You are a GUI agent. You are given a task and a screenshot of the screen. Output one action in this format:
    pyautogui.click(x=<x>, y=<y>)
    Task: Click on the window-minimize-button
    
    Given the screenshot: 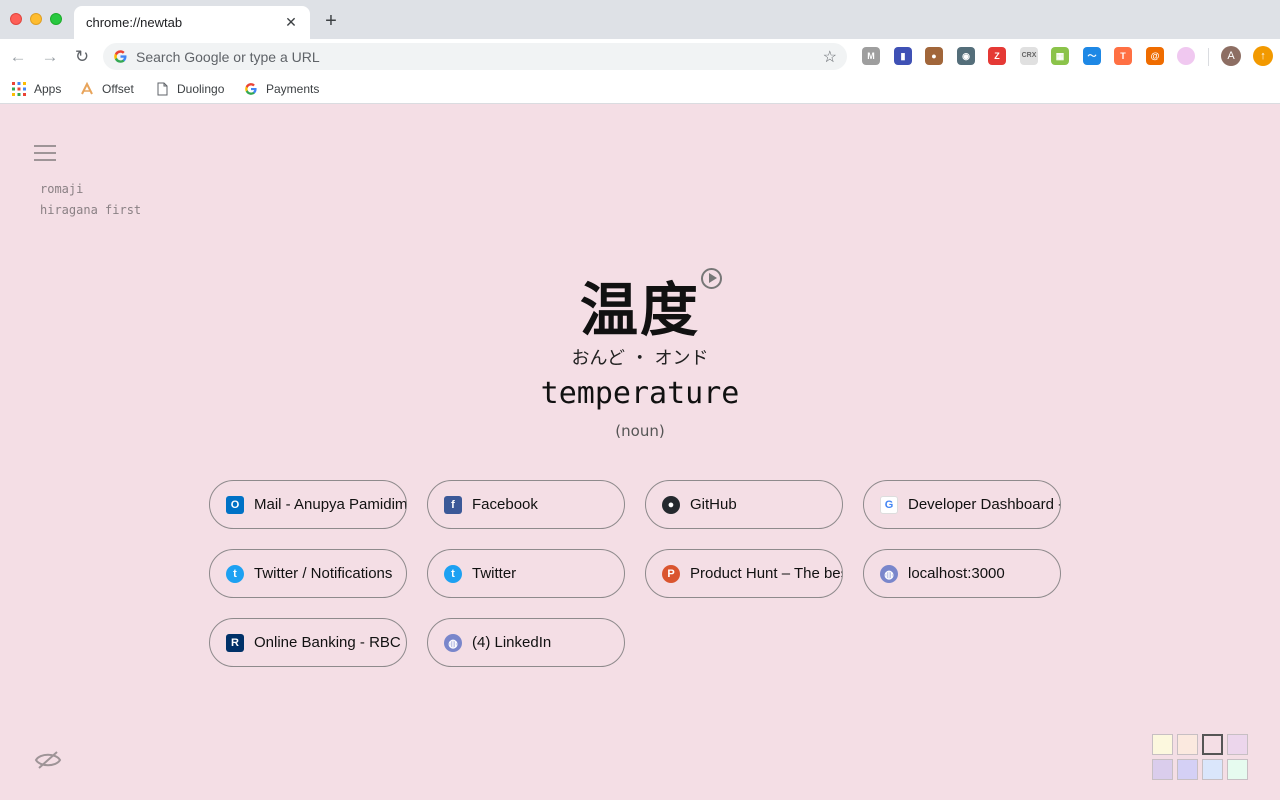 What is the action you would take?
    pyautogui.click(x=36, y=19)
    